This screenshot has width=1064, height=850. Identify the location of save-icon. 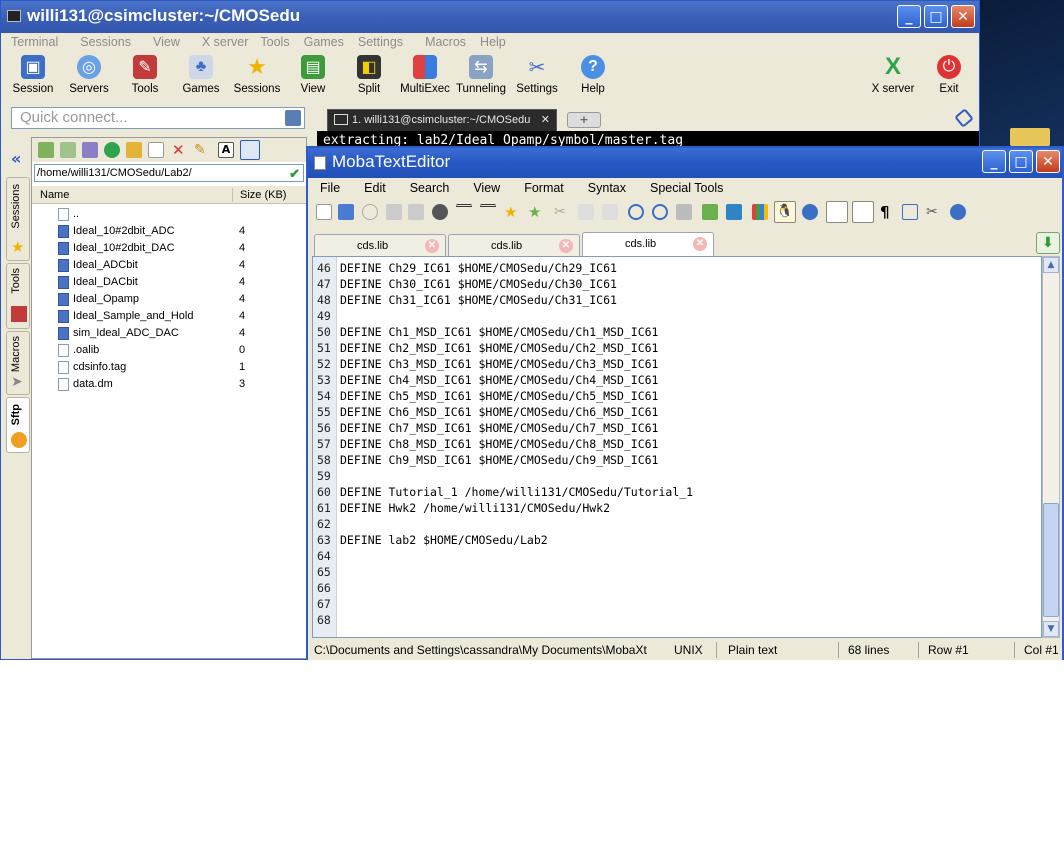
(394, 212).